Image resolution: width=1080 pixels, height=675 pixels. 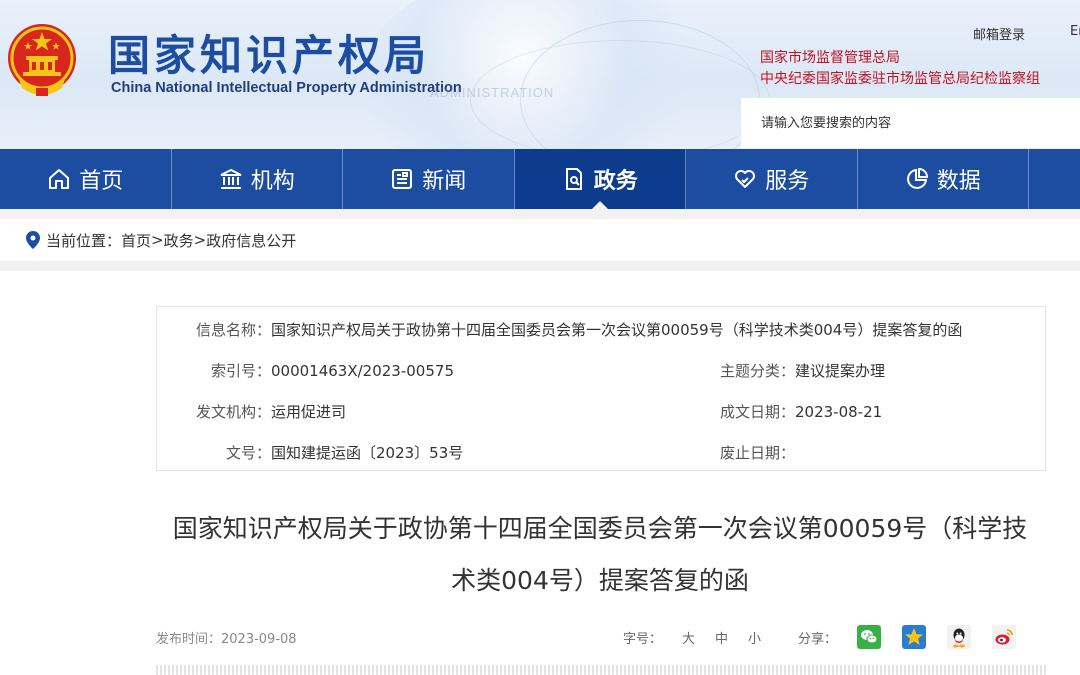 I want to click on breadcrumb-info-disclosure: 政府信息公开, so click(x=251, y=240).